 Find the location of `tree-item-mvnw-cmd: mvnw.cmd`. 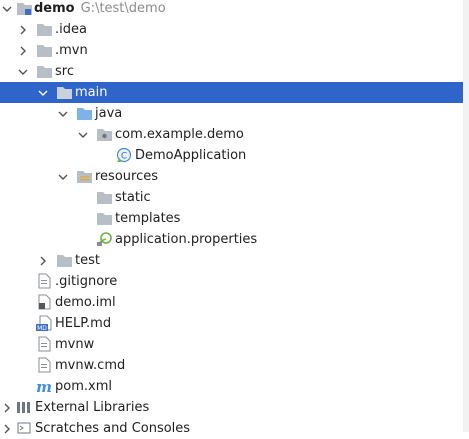

tree-item-mvnw-cmd: mvnw.cmd is located at coordinates (231, 365).